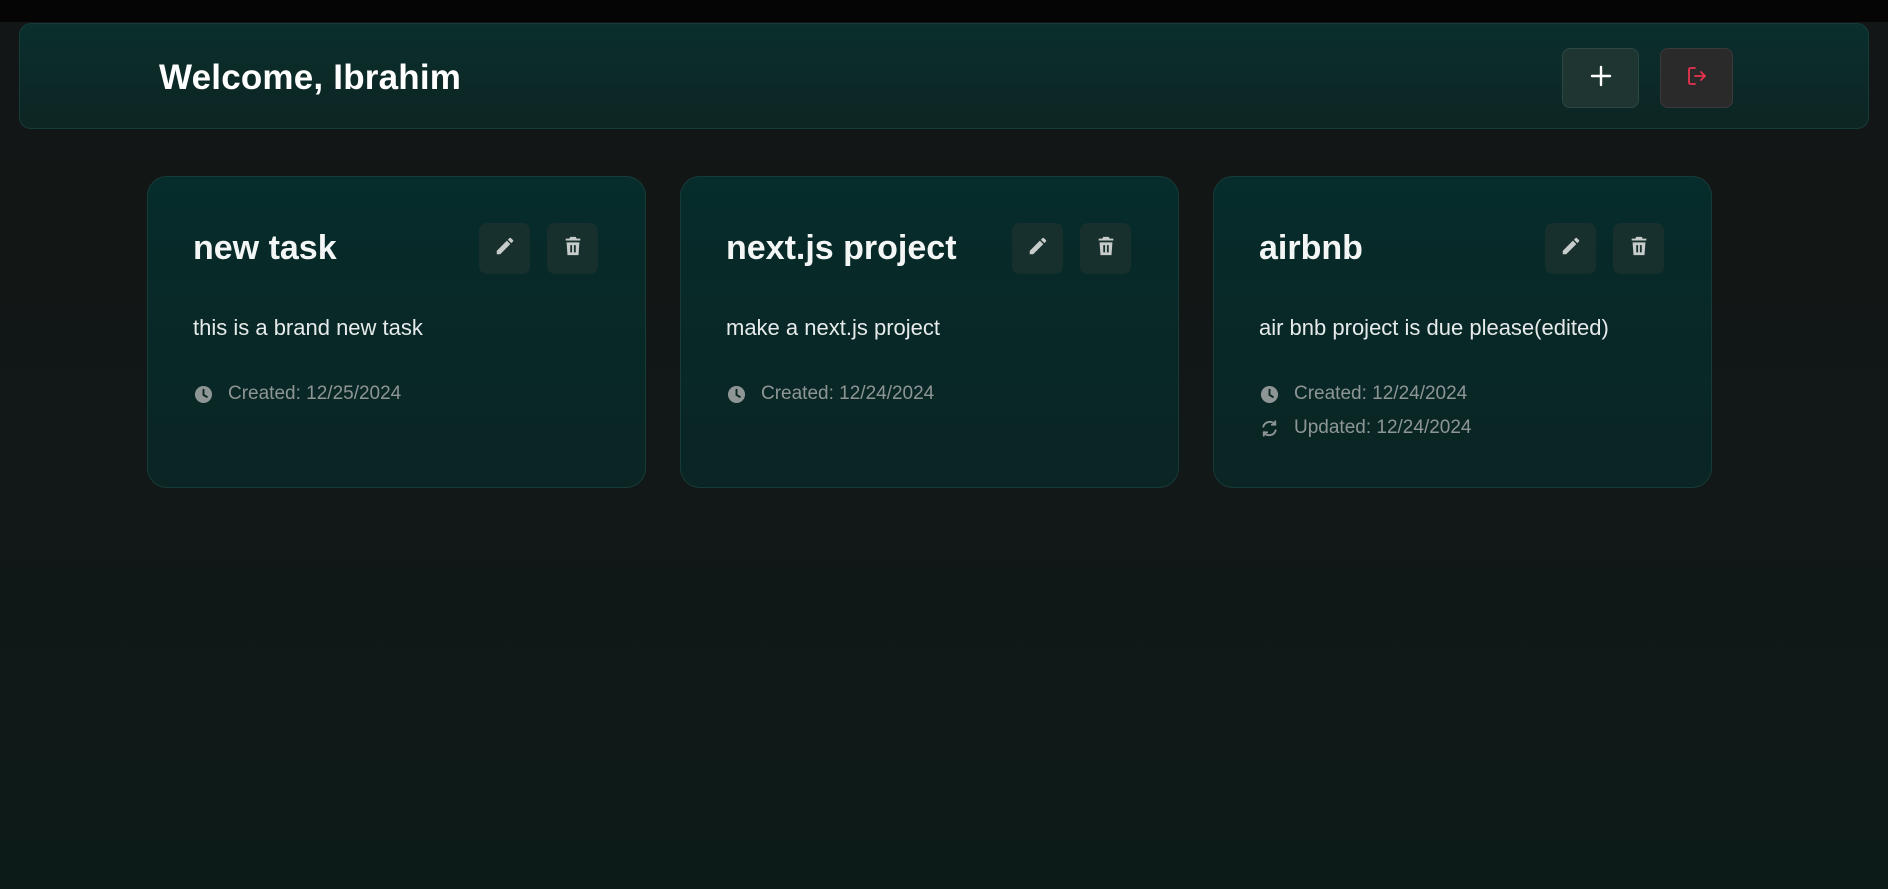 The width and height of the screenshot is (1888, 889). I want to click on add-task-button, so click(1600, 78).